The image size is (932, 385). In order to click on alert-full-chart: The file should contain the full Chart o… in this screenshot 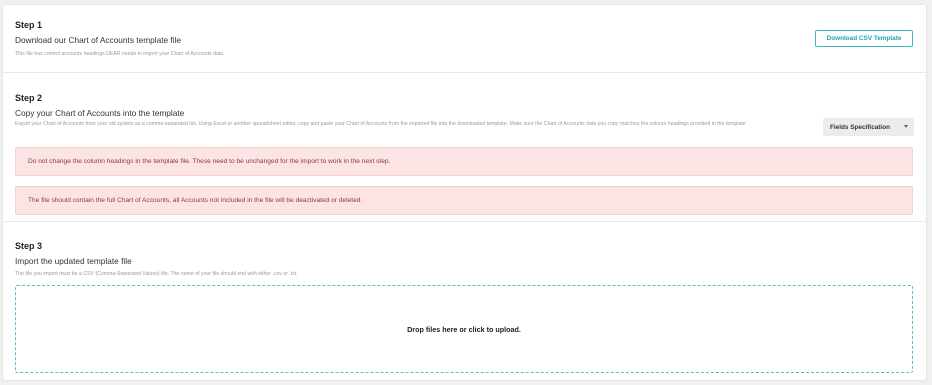, I will do `click(464, 200)`.